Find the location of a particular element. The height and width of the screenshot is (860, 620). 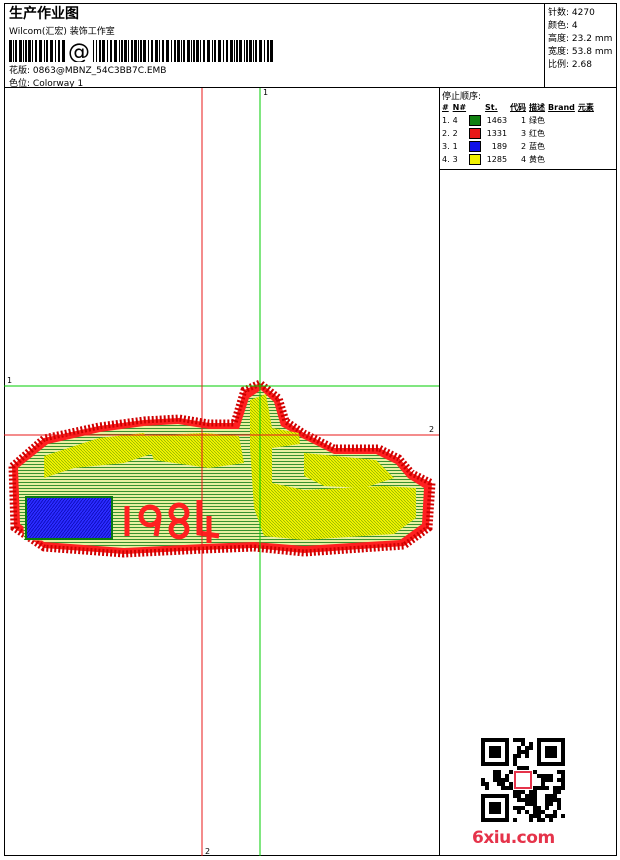

table-row: 2. 2 1331 3 红色 is located at coordinates (519, 133).